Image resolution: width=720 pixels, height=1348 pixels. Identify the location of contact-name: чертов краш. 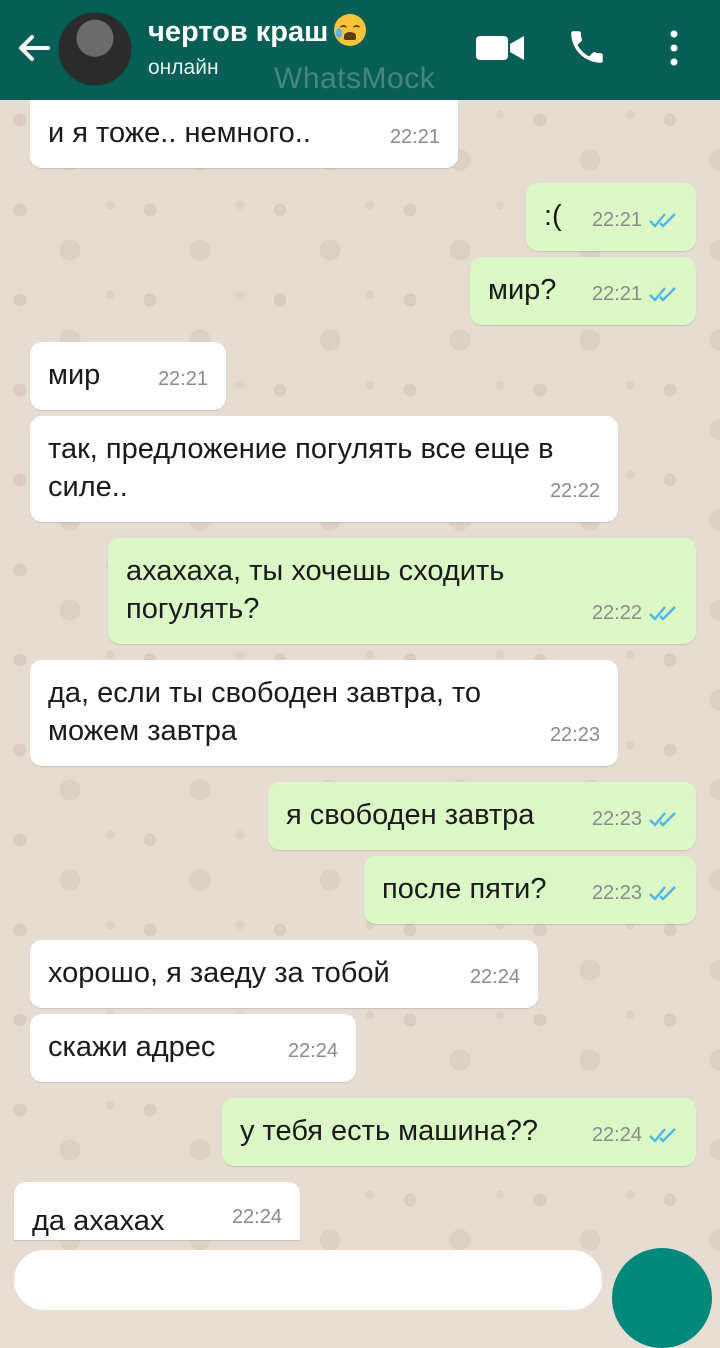
(257, 31).